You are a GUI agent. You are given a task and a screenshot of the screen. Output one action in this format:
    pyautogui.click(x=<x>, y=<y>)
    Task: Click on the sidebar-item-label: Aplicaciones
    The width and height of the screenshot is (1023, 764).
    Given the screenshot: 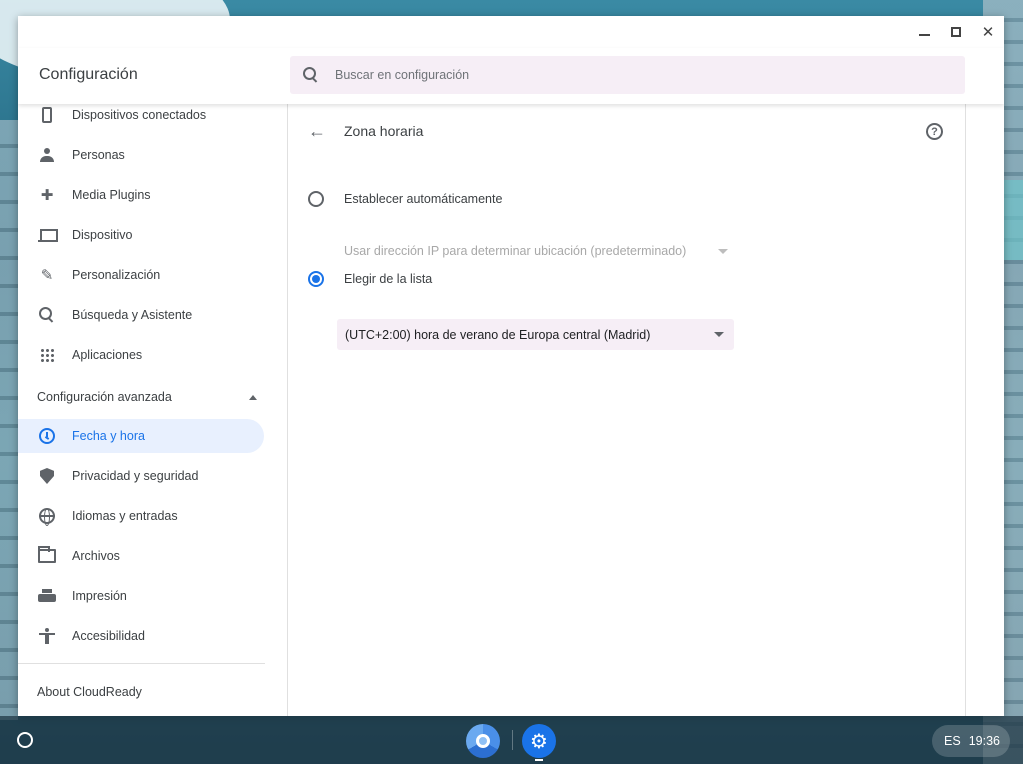 What is the action you would take?
    pyautogui.click(x=107, y=355)
    